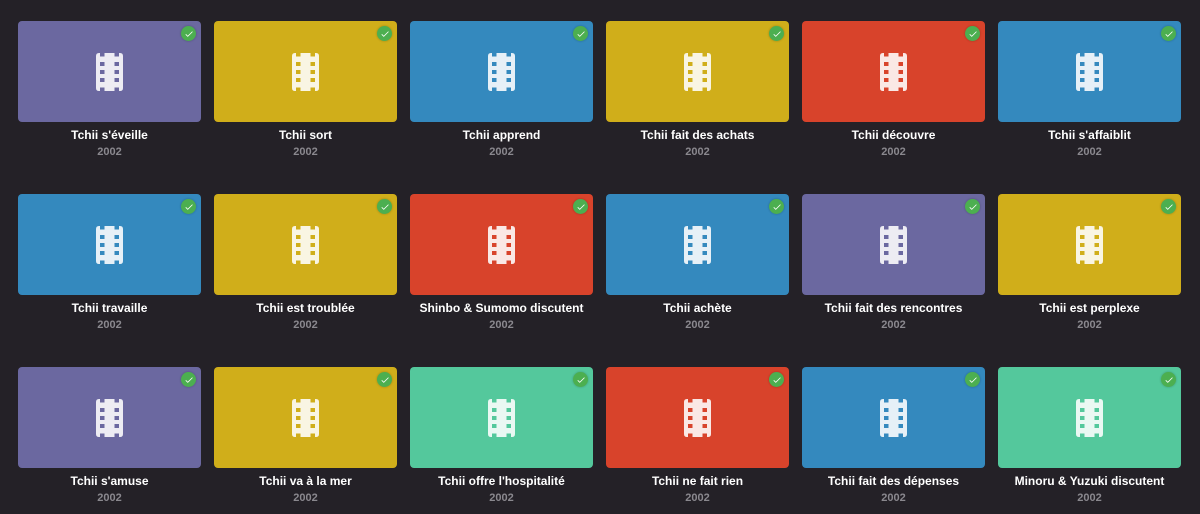 The height and width of the screenshot is (514, 1200). I want to click on episode-title: Tchii sort, so click(305, 135).